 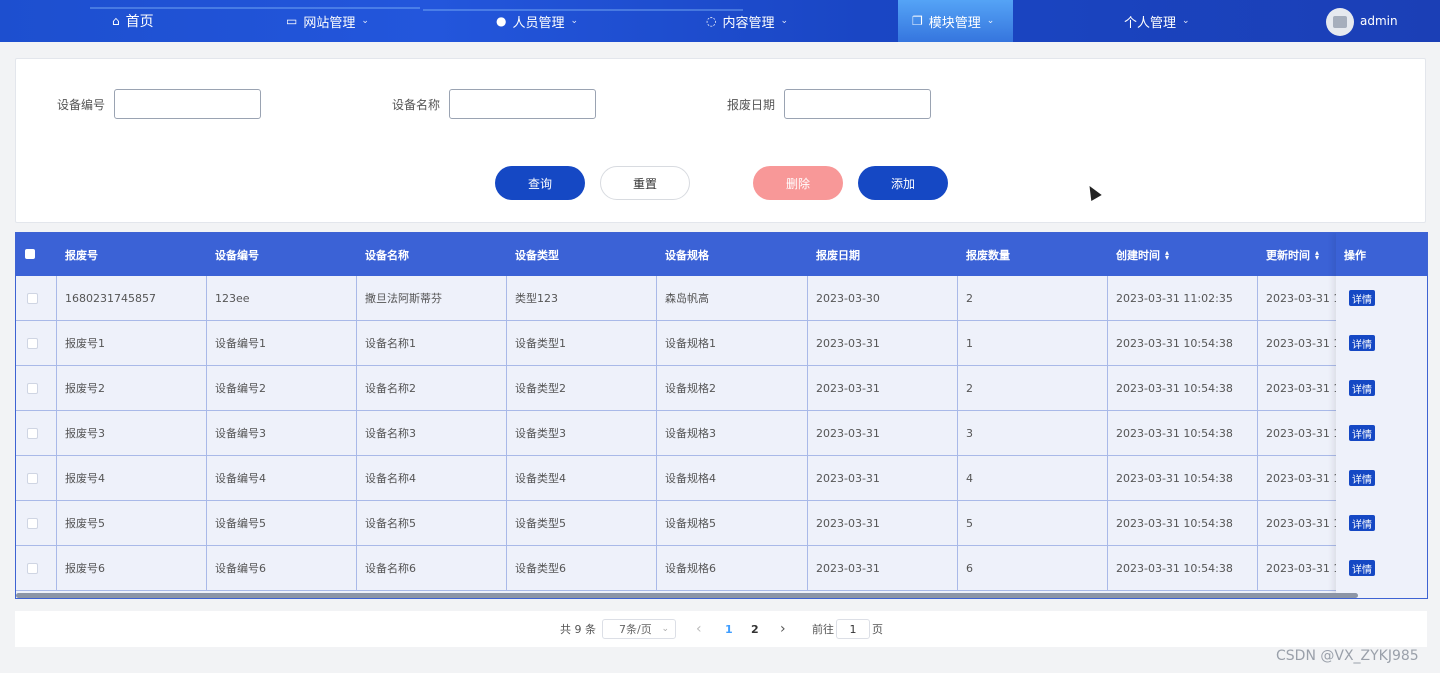 What do you see at coordinates (1379, 21) in the screenshot?
I see `username: admin` at bounding box center [1379, 21].